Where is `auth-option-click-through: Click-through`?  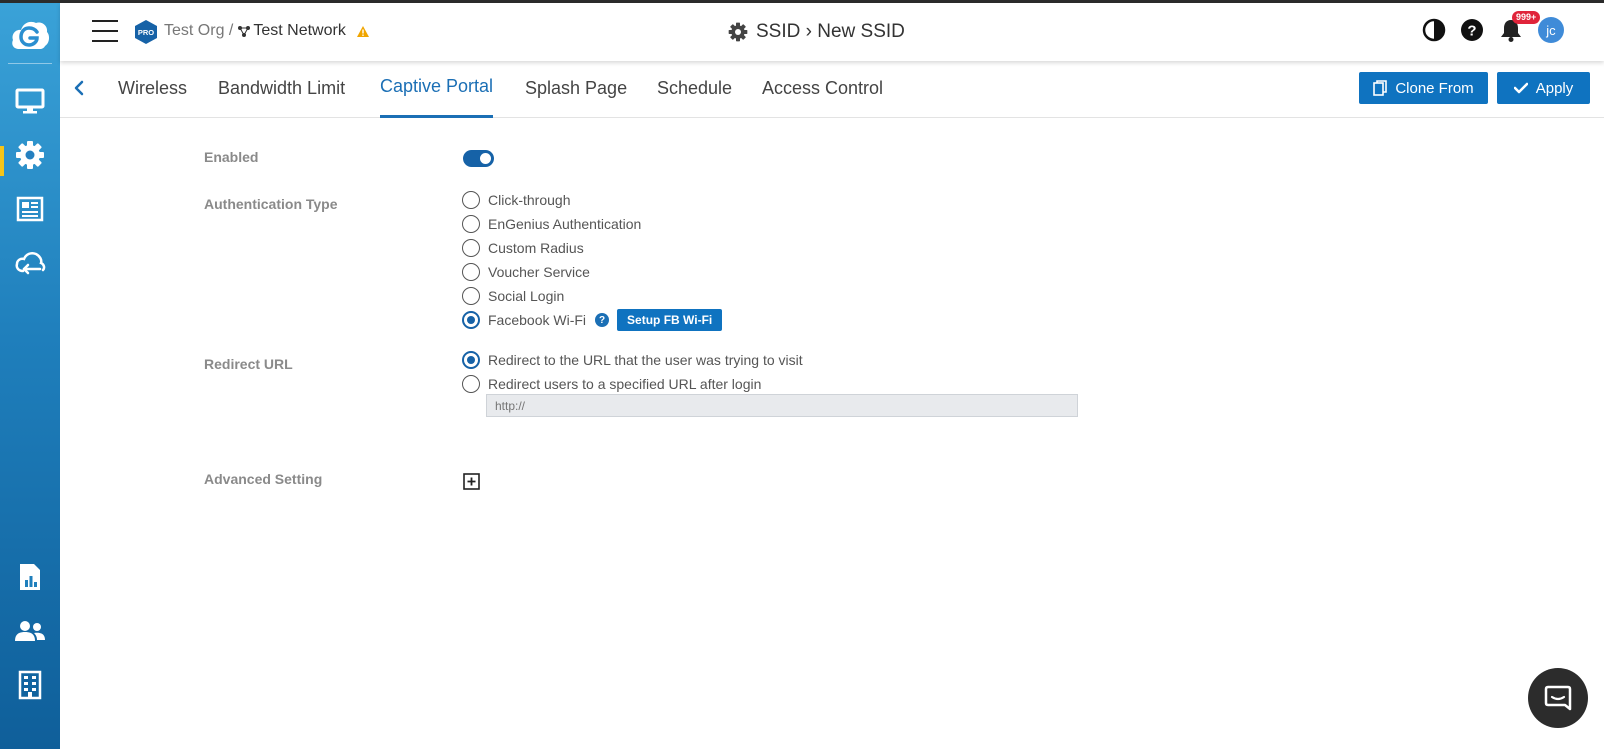
auth-option-click-through: Click-through is located at coordinates (516, 200).